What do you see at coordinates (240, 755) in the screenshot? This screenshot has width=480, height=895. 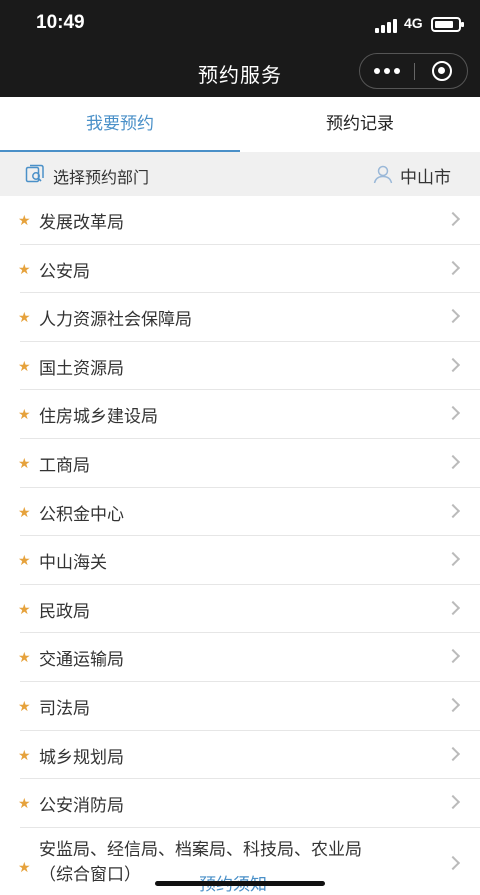 I see `department-item: ★ 城乡规划局` at bounding box center [240, 755].